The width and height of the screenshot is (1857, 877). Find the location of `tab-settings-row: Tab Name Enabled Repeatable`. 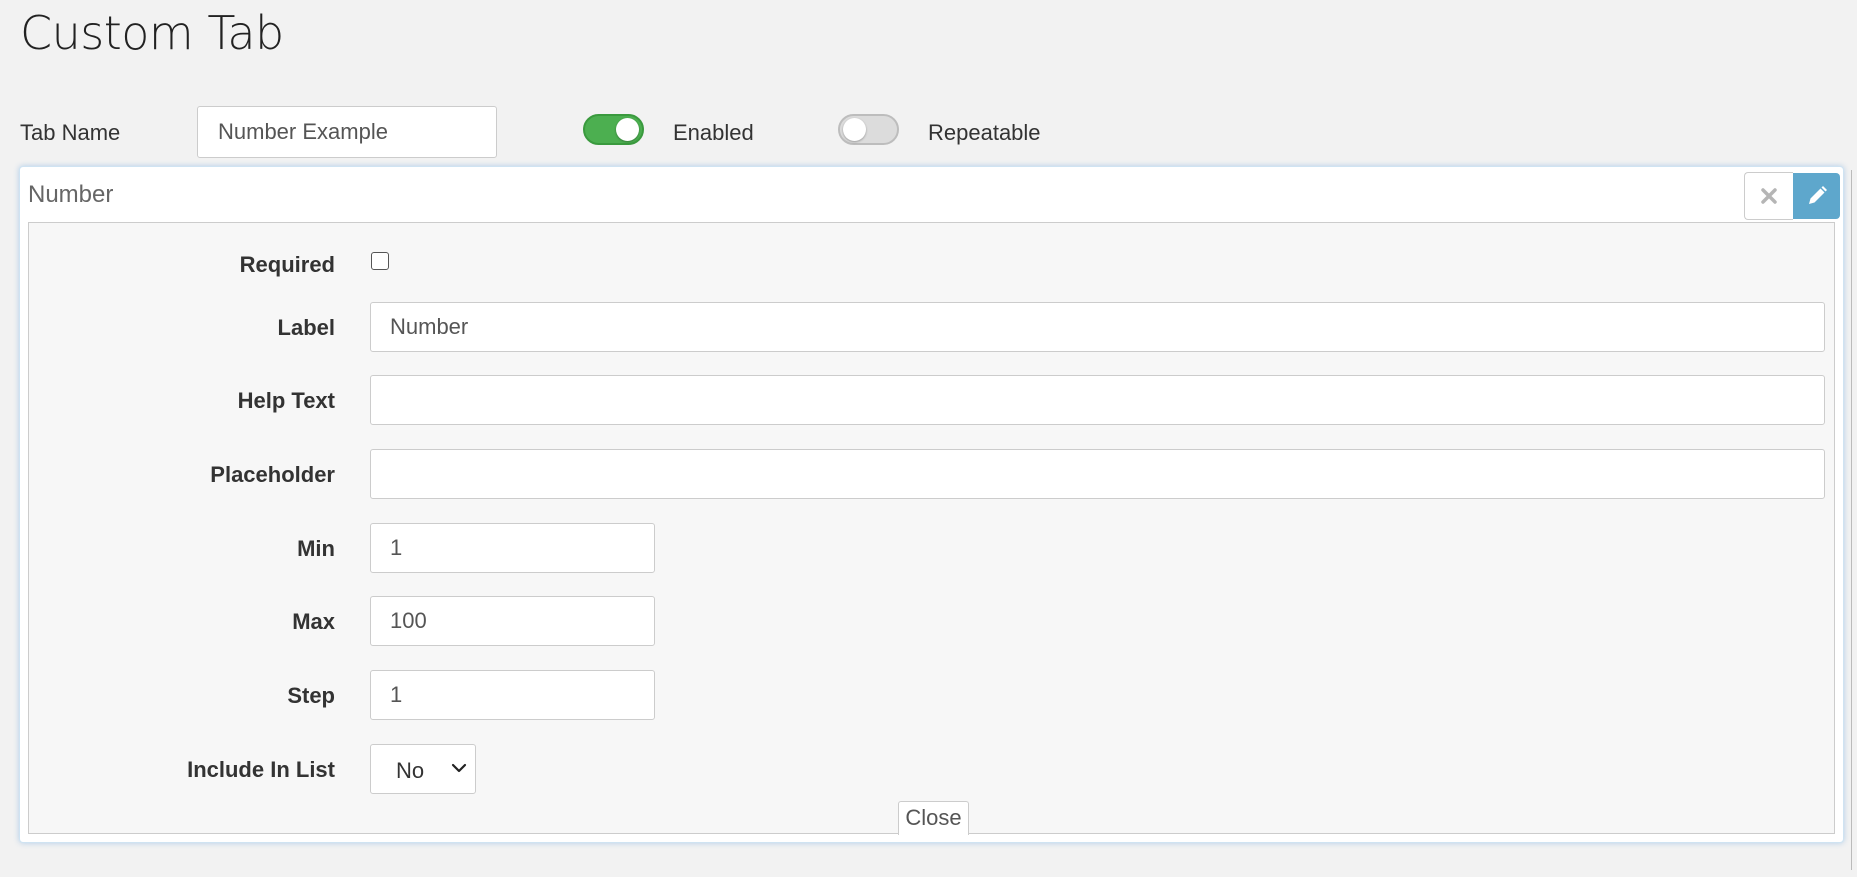

tab-settings-row: Tab Name Enabled Repeatable is located at coordinates (600, 131).